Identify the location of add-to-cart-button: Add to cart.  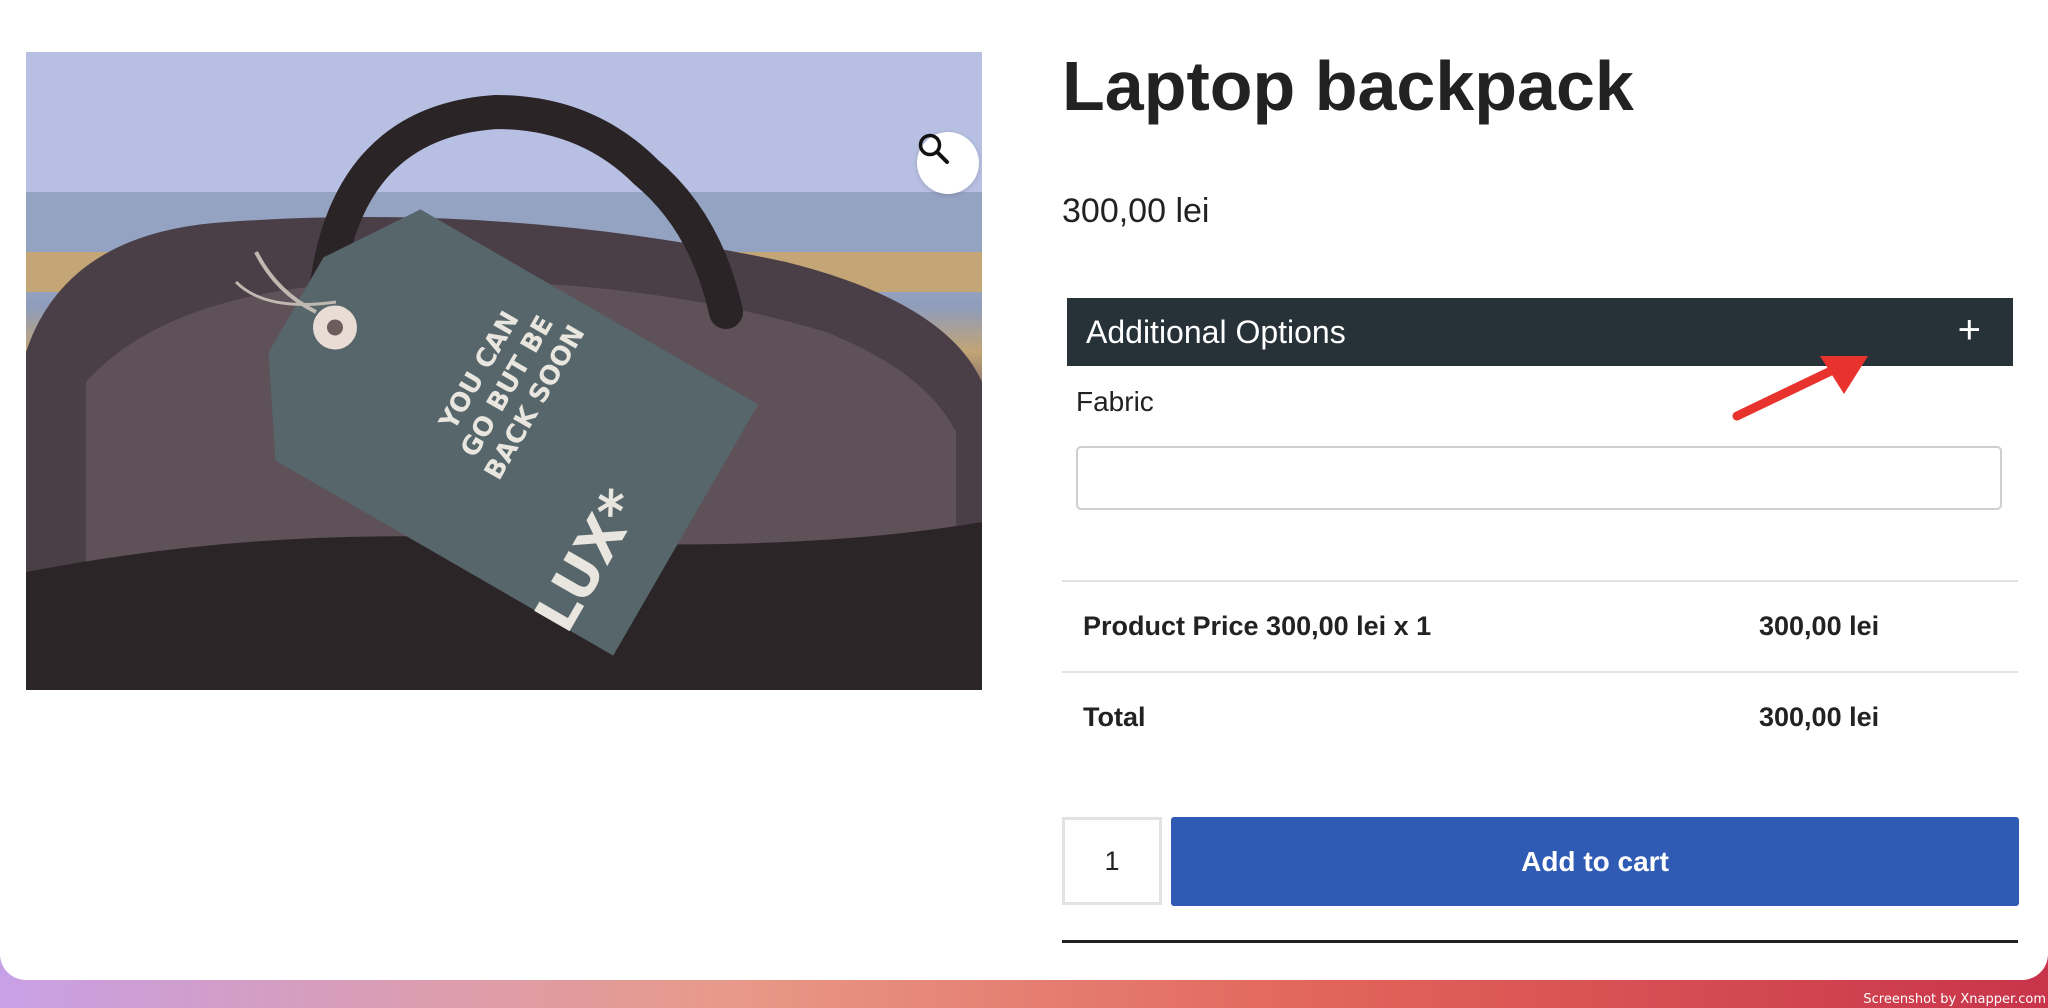
(1595, 861).